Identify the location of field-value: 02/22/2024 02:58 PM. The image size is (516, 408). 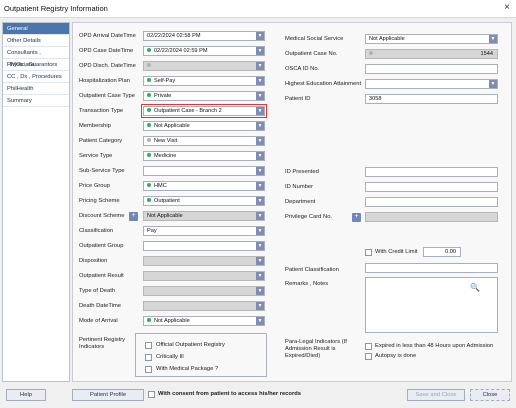
(174, 36).